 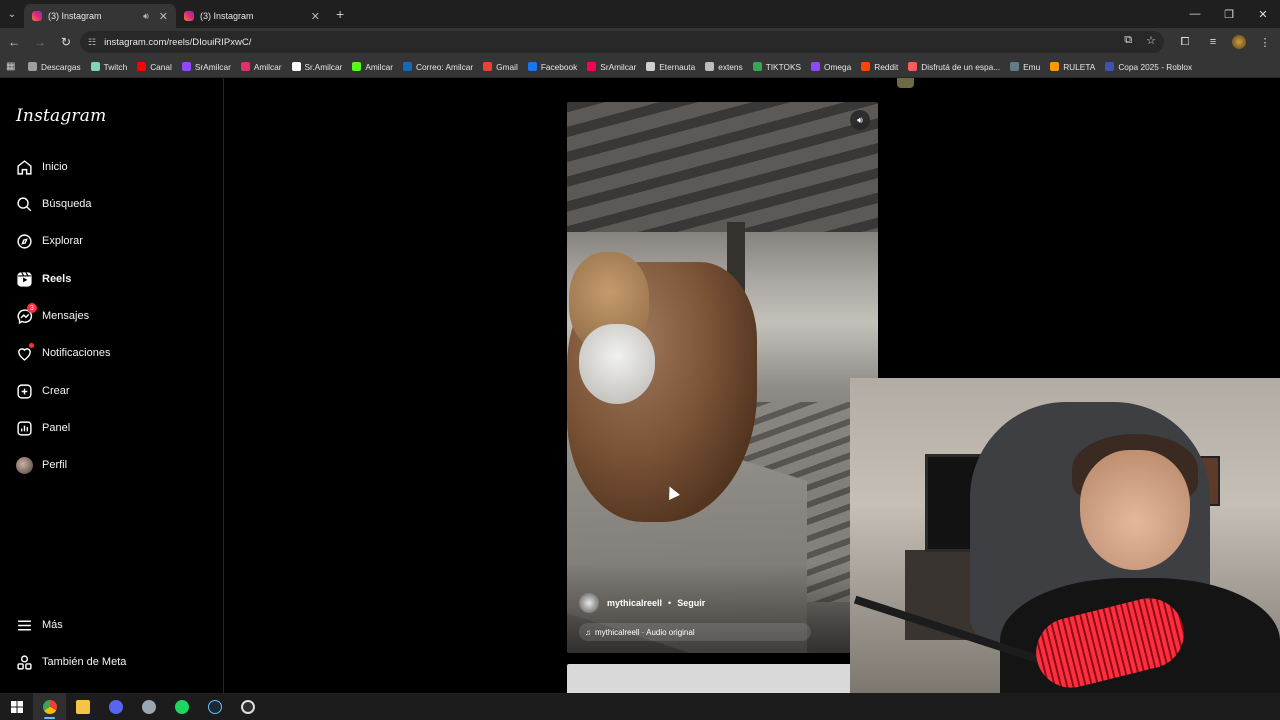 I want to click on sidebar-item-reels: Reels, so click(x=43, y=279).